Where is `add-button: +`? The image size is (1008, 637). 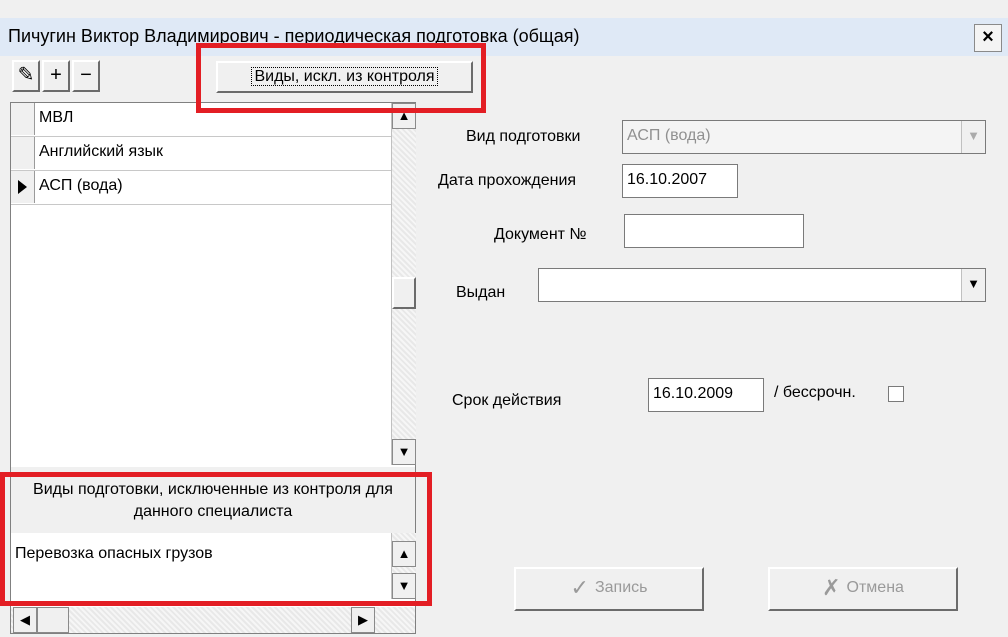 add-button: + is located at coordinates (56, 76).